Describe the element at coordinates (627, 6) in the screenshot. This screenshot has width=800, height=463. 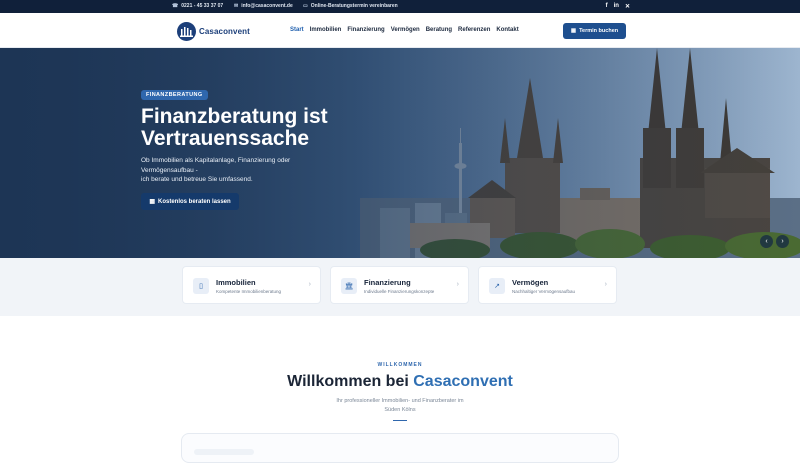
I see `x-icon: ✕` at that location.